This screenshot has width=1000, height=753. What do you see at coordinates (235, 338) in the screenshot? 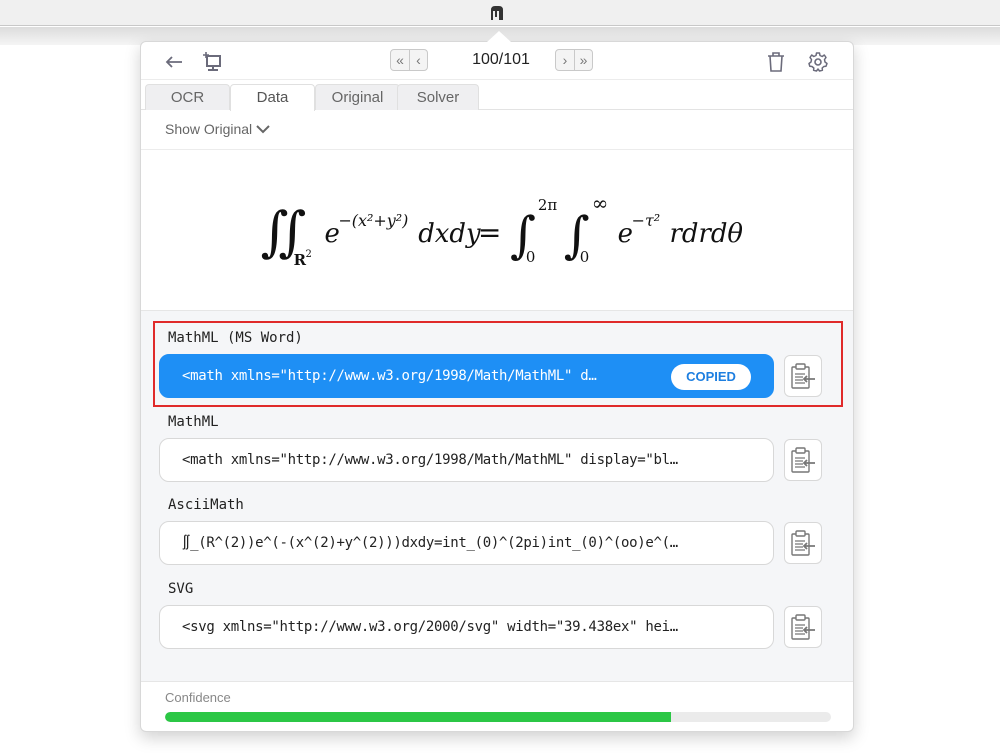
I see `format-label: MathML (MS Word)` at bounding box center [235, 338].